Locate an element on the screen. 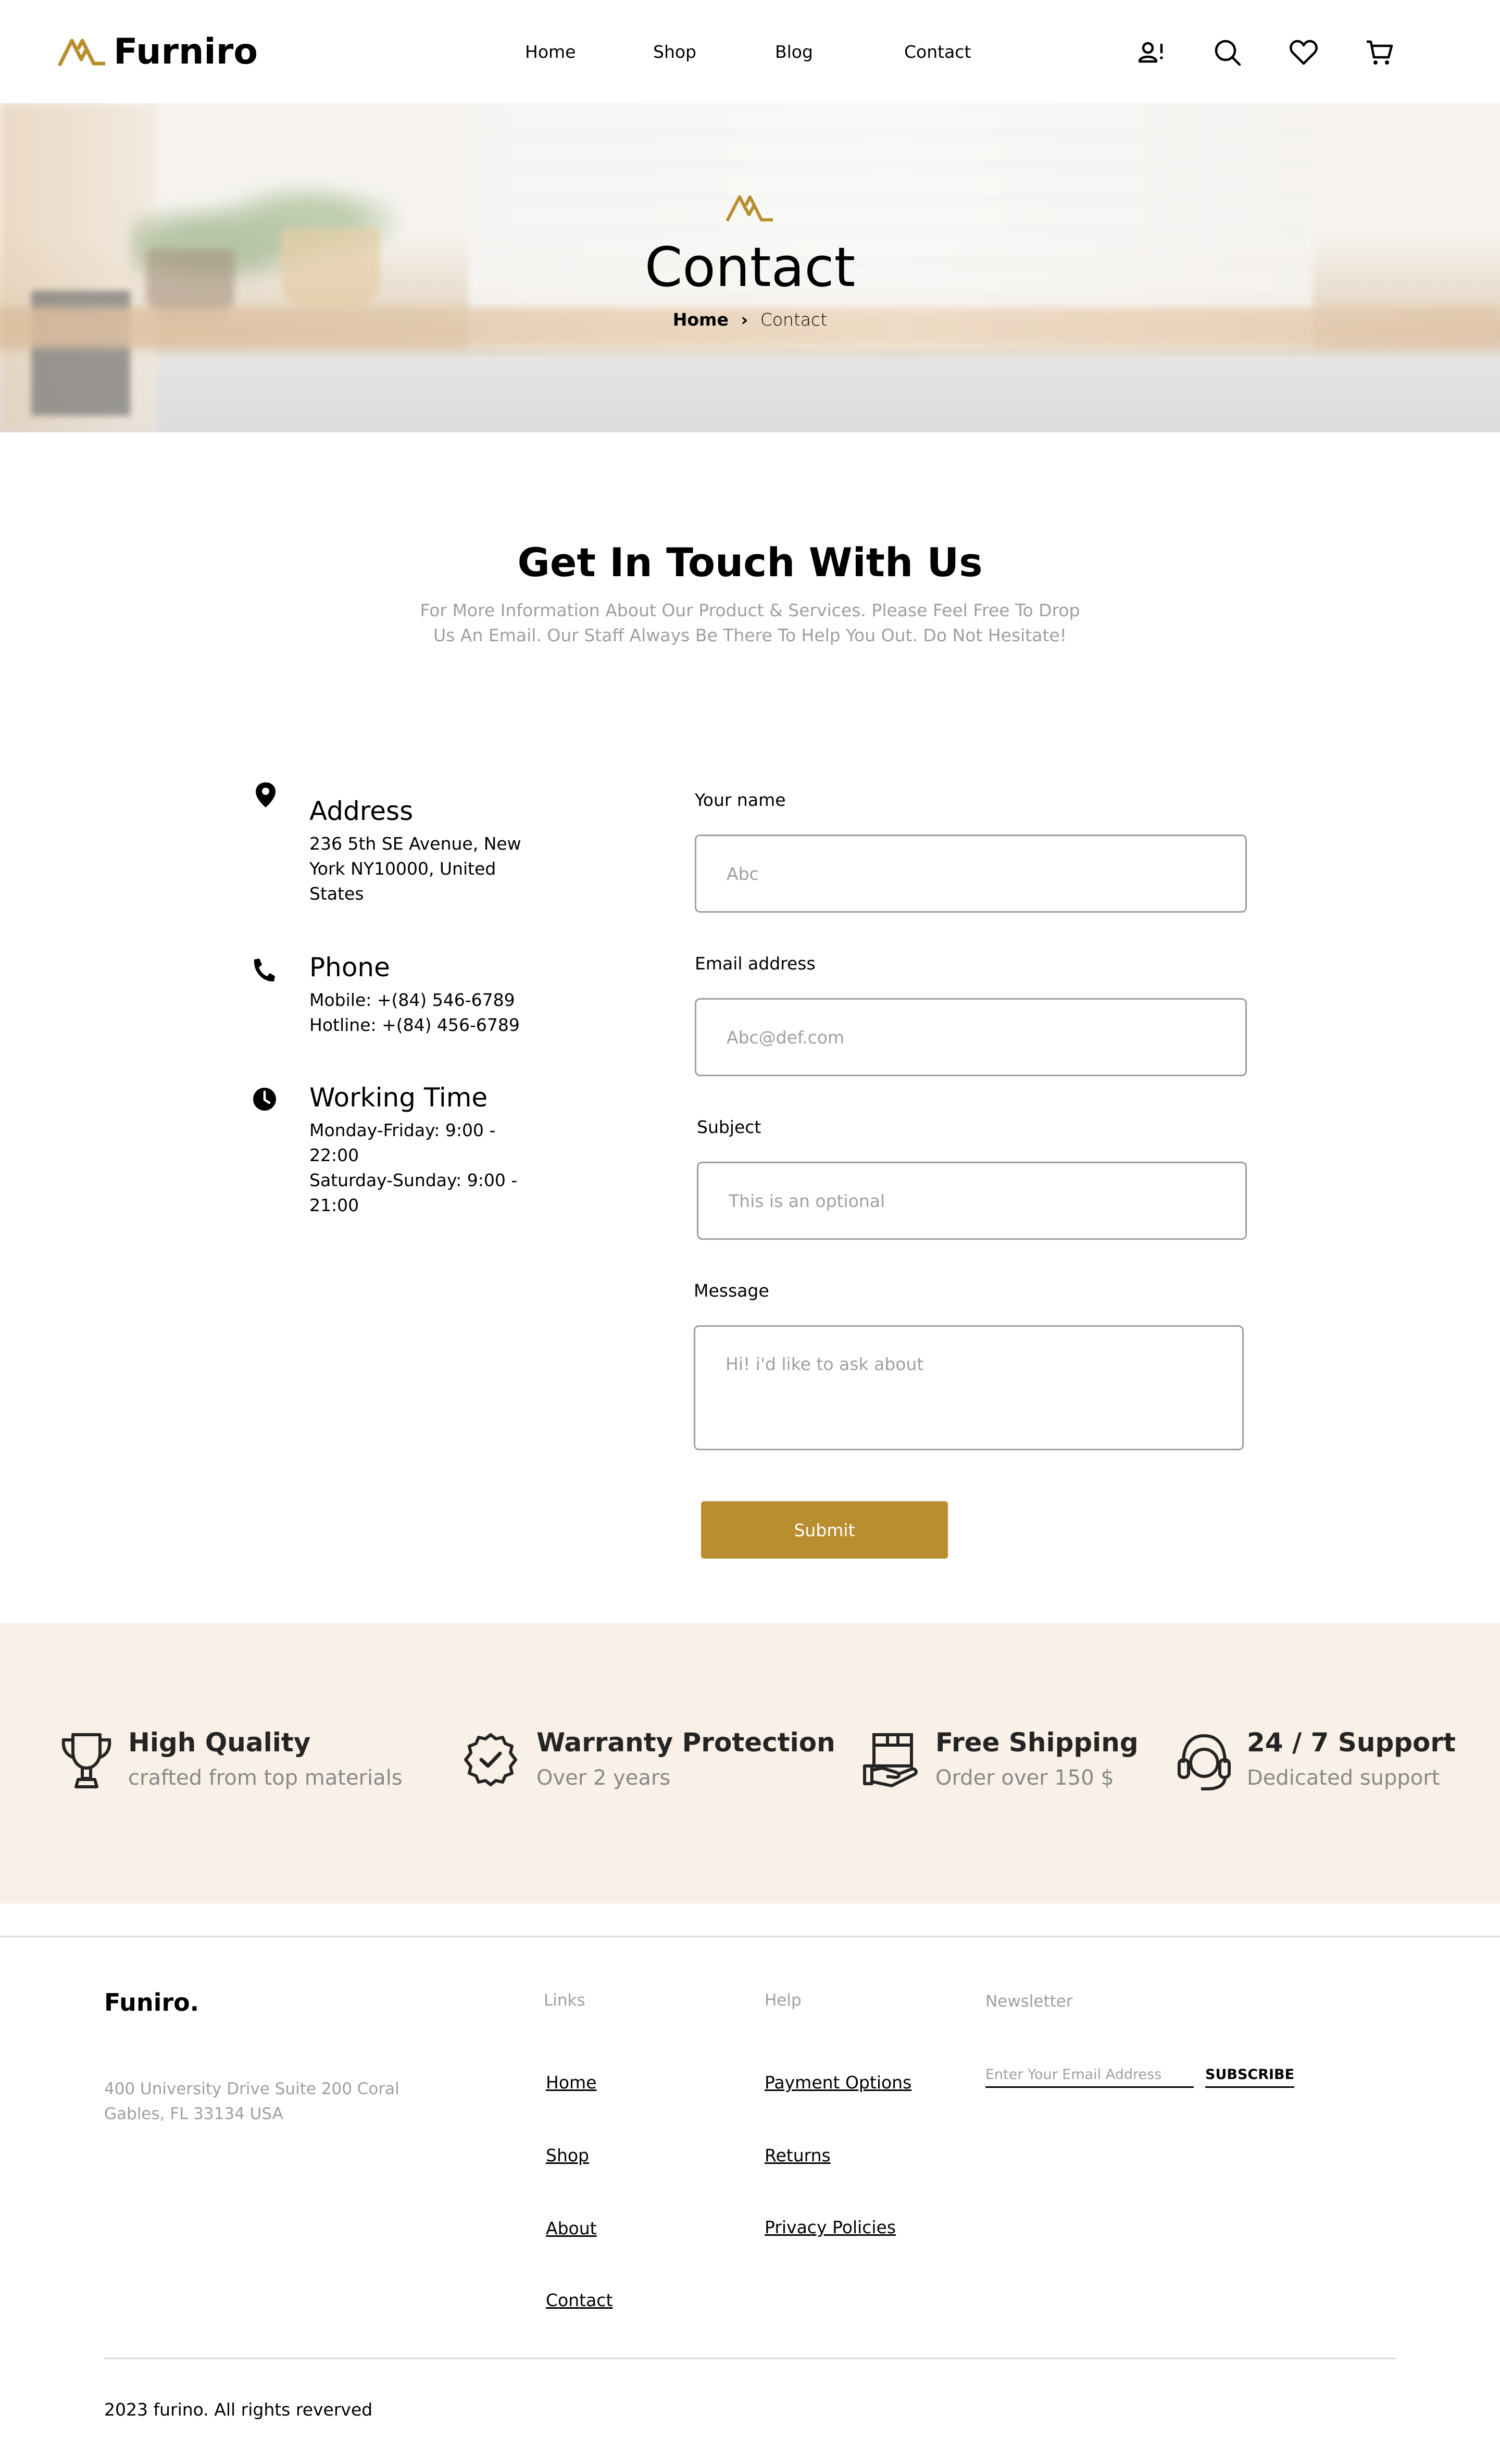 Image resolution: width=1500 pixels, height=2464 pixels. feature-subtitle: Over 2 years is located at coordinates (604, 1778).